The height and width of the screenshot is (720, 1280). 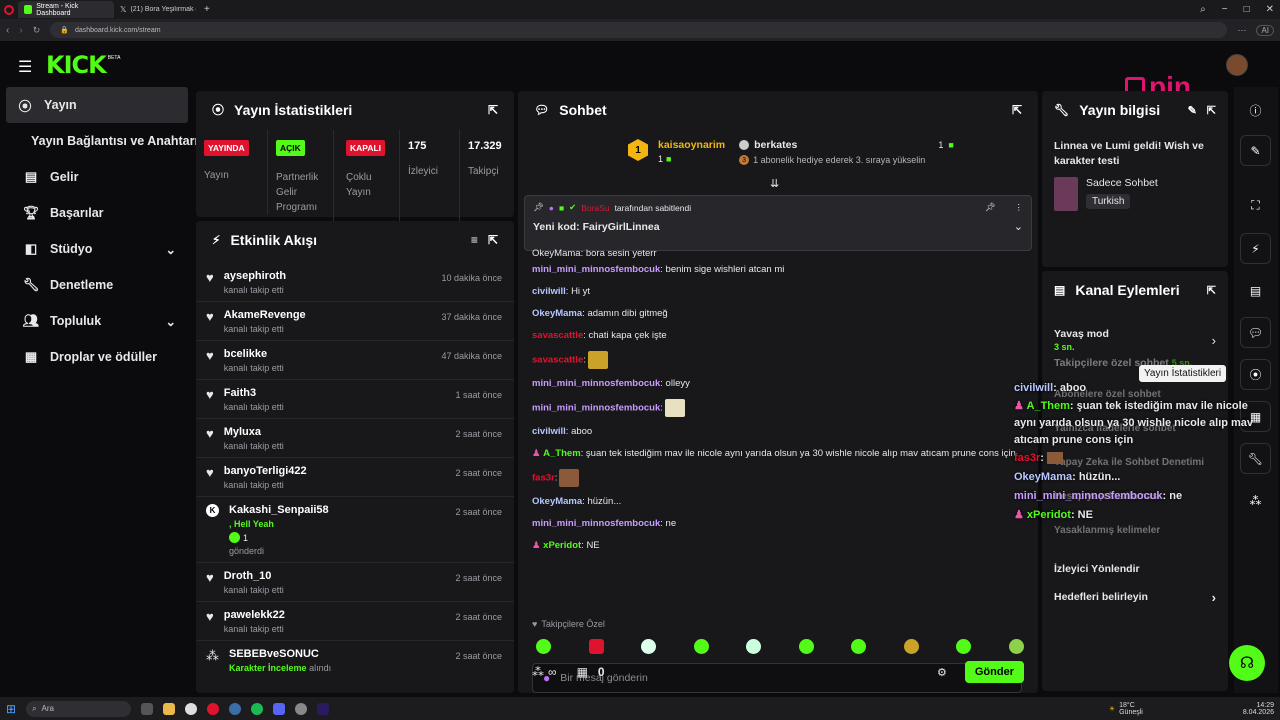 What do you see at coordinates (1255, 205) in the screenshot?
I see `fullscreen-icon: ⛶` at bounding box center [1255, 205].